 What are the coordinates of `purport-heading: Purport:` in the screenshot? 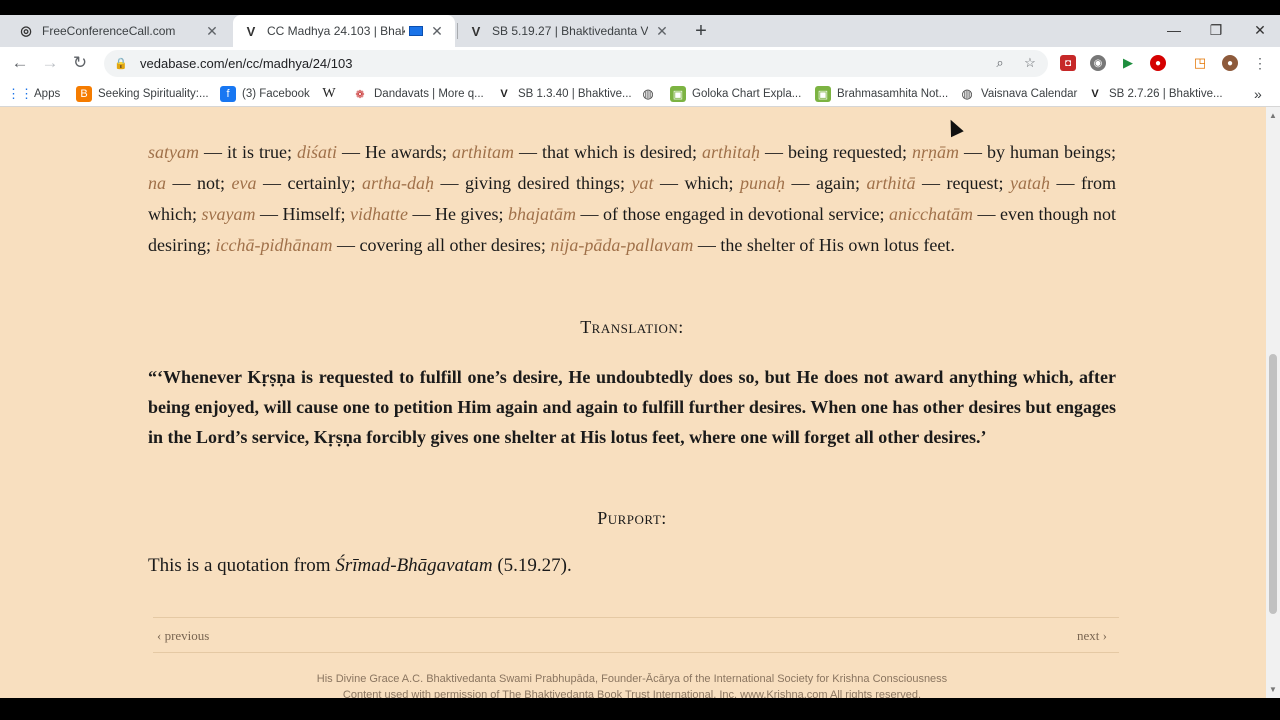 It's located at (632, 518).